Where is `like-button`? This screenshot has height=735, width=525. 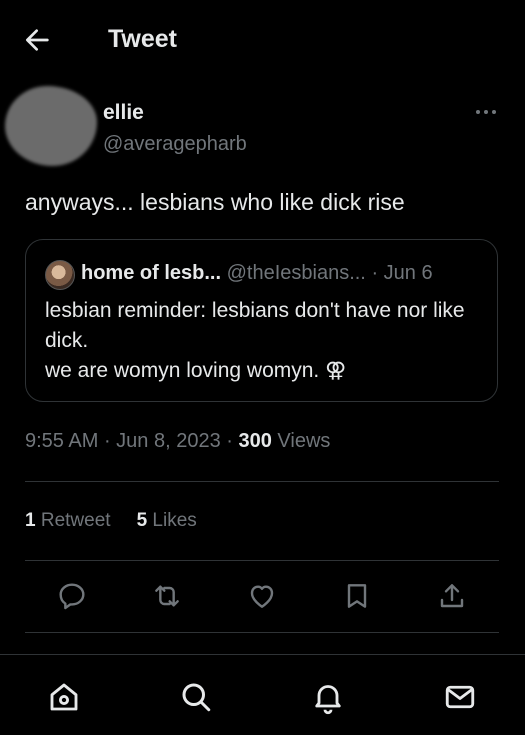 like-button is located at coordinates (262, 596).